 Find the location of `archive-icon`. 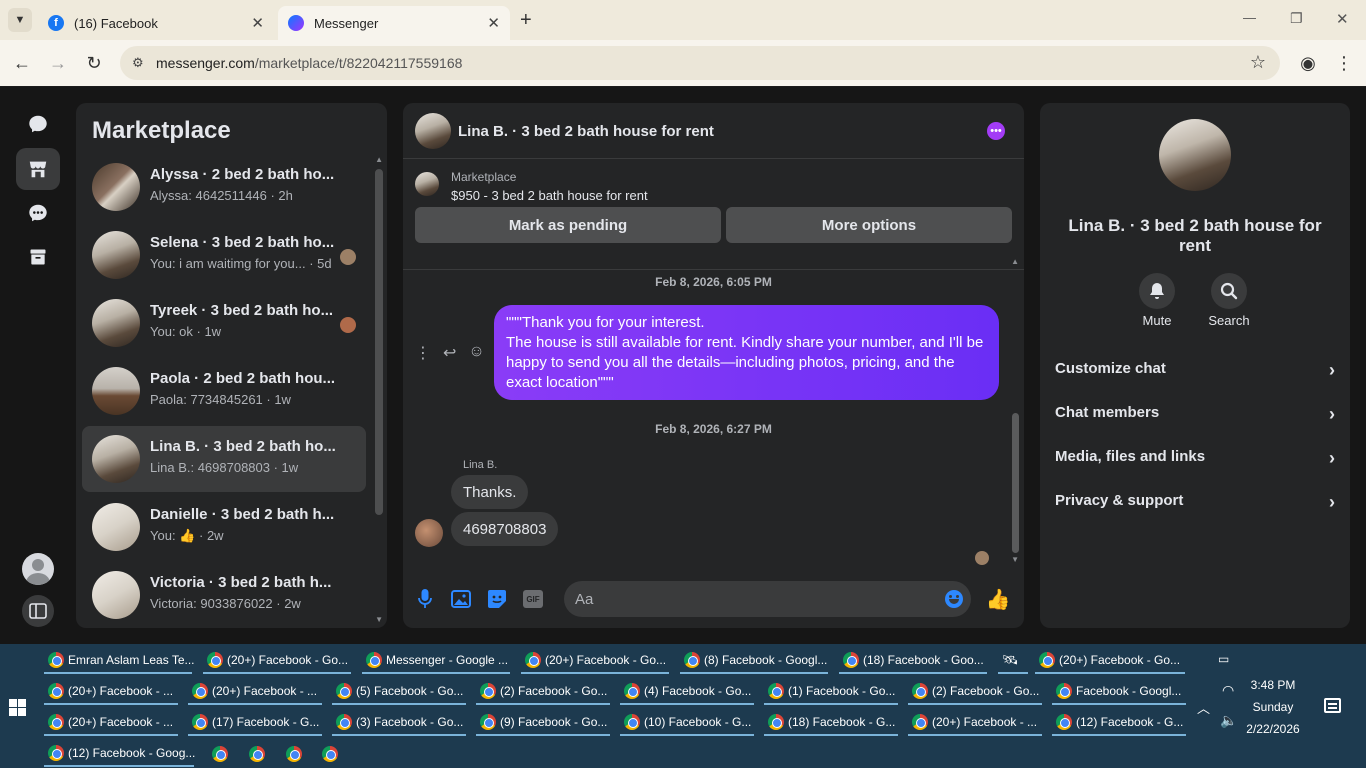

archive-icon is located at coordinates (38, 257).